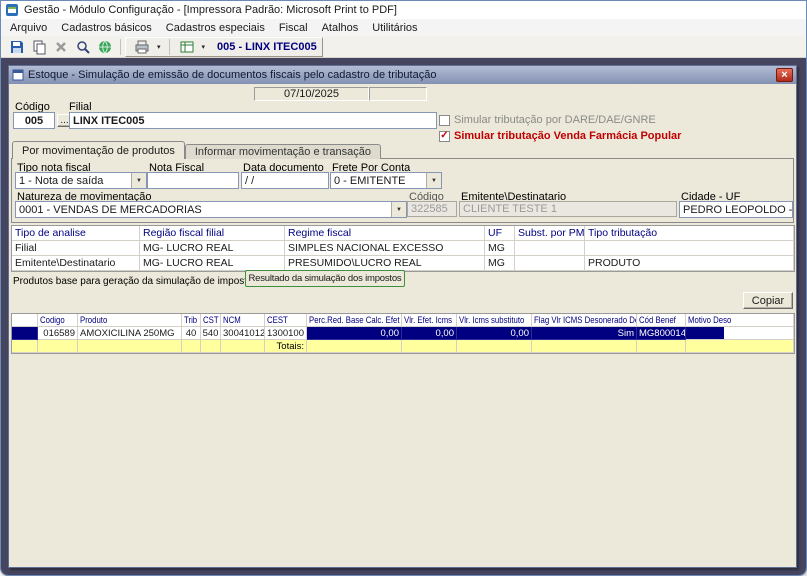 Image resolution: width=807 pixels, height=576 pixels. What do you see at coordinates (432, 209) in the screenshot?
I see `codigo2-input: 322585` at bounding box center [432, 209].